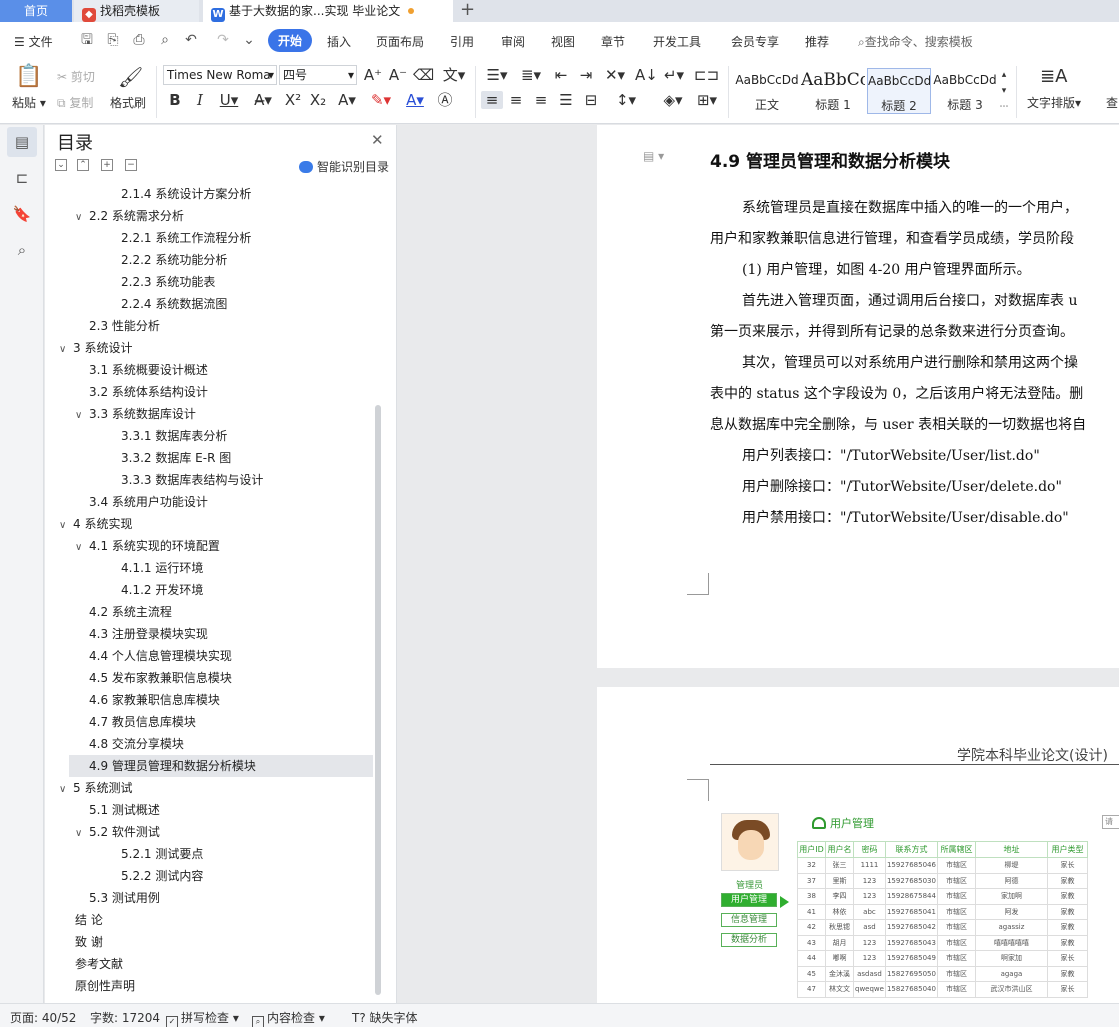 Image resolution: width=1119 pixels, height=1027 pixels. I want to click on align-center-icon: ≡, so click(516, 100).